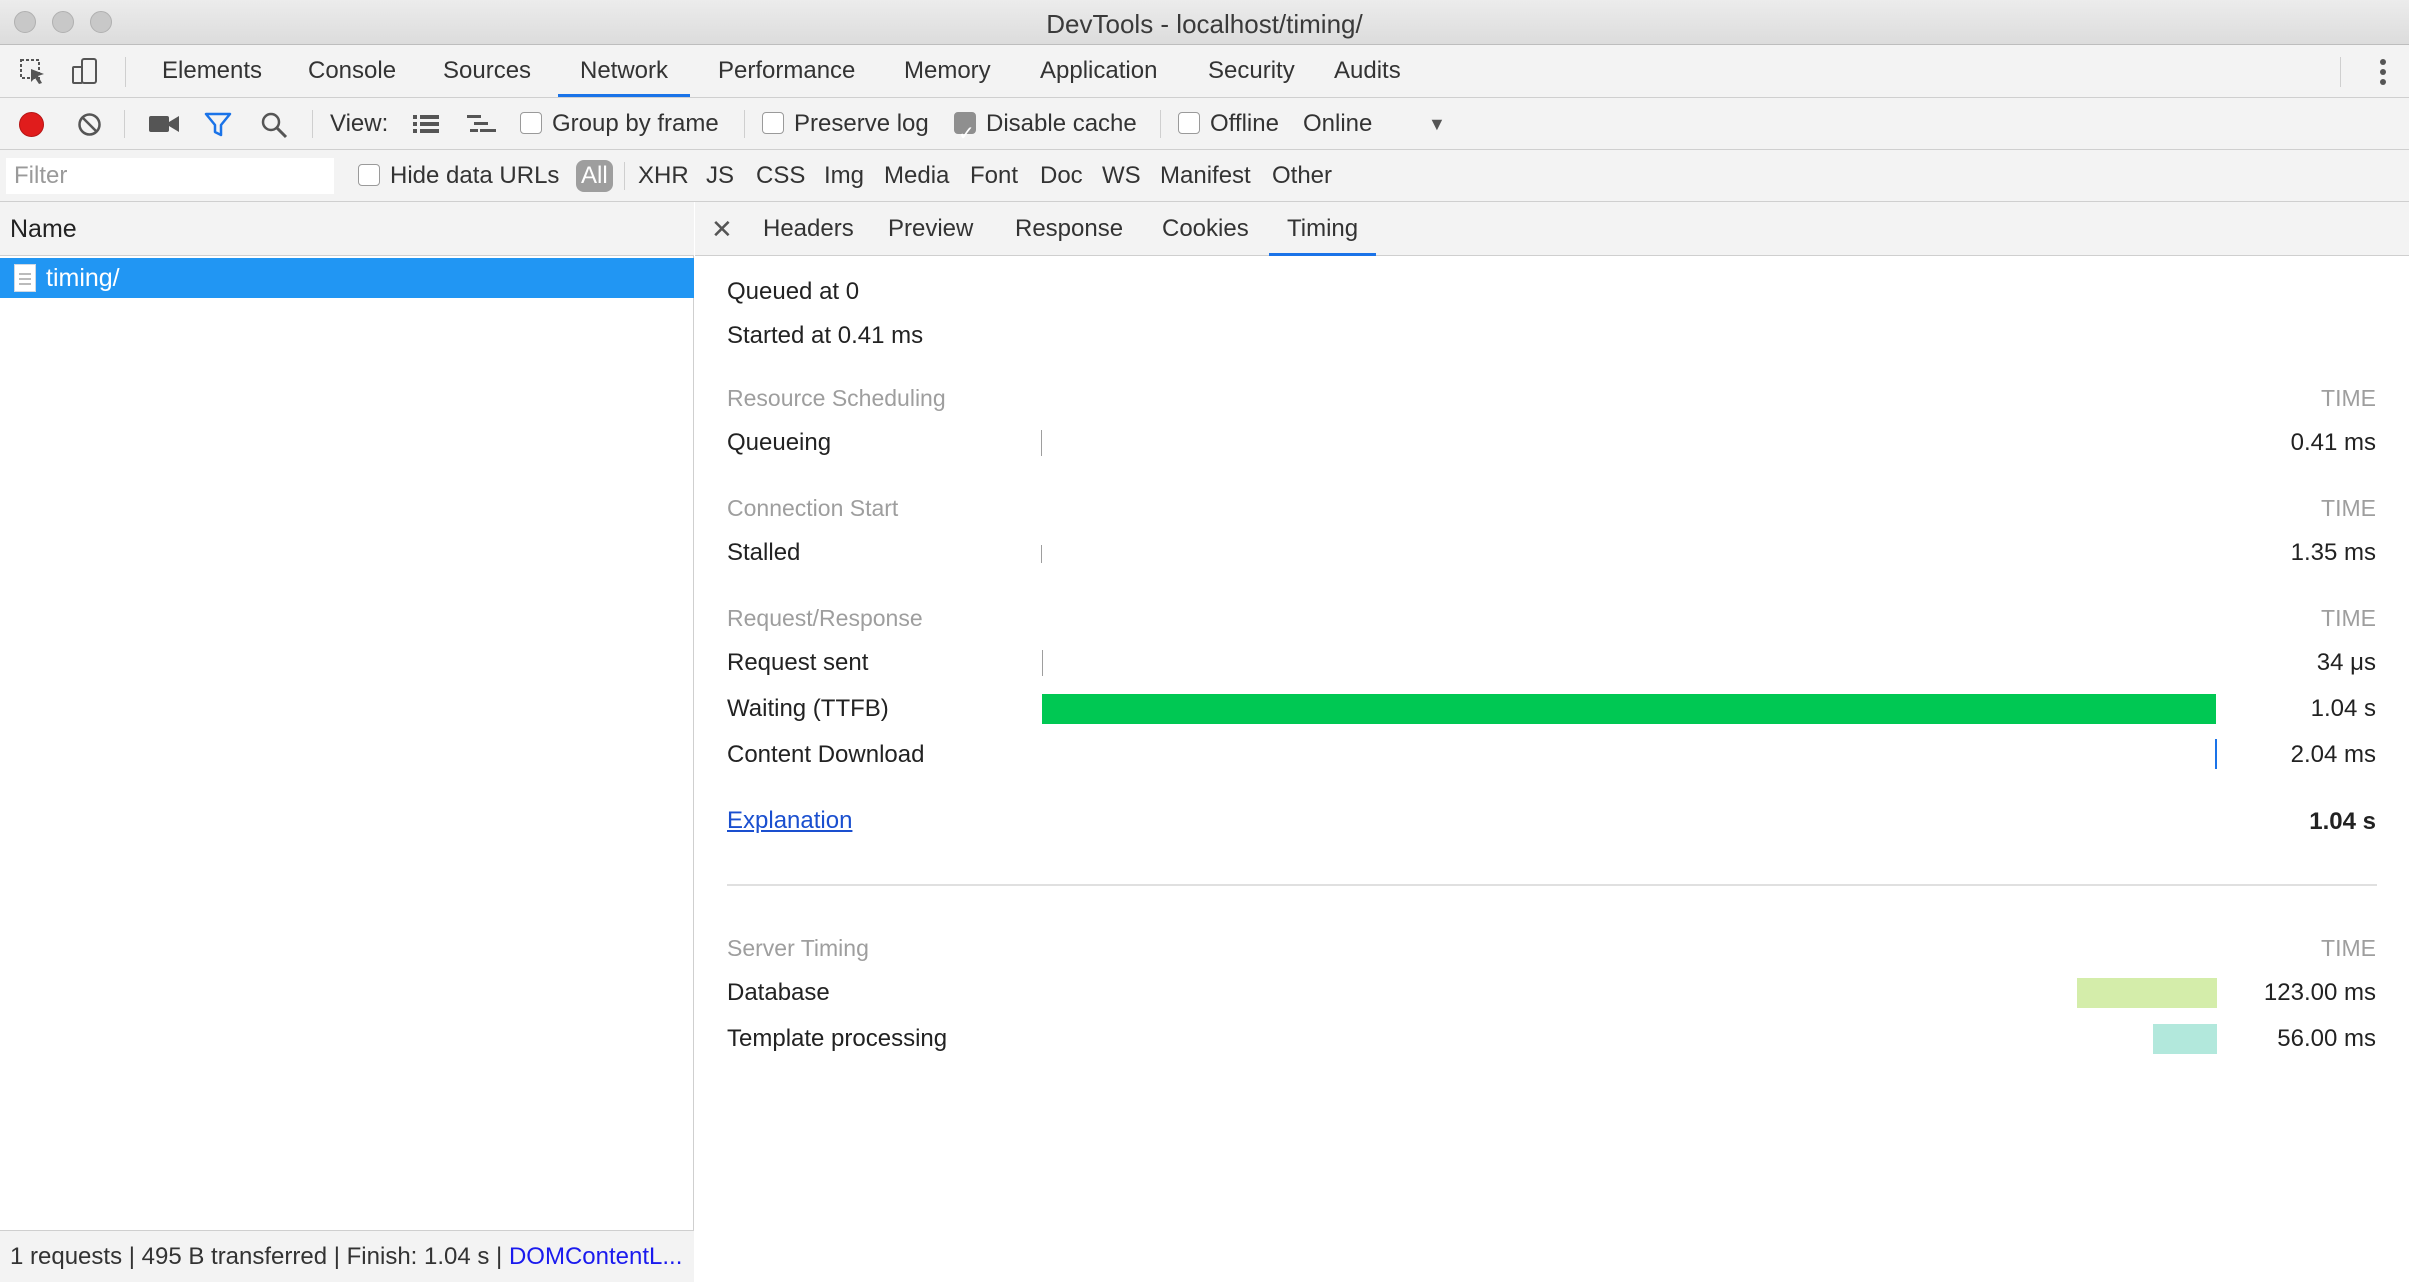 Image resolution: width=2409 pixels, height=1282 pixels. What do you see at coordinates (916, 176) in the screenshot?
I see `type-filter-media: Media` at bounding box center [916, 176].